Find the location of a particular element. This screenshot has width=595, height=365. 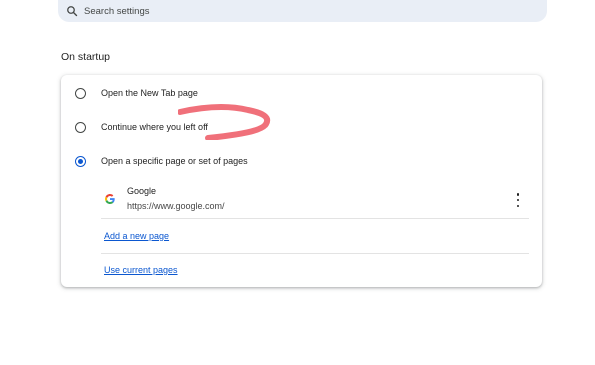

section-title: On startup is located at coordinates (86, 57).